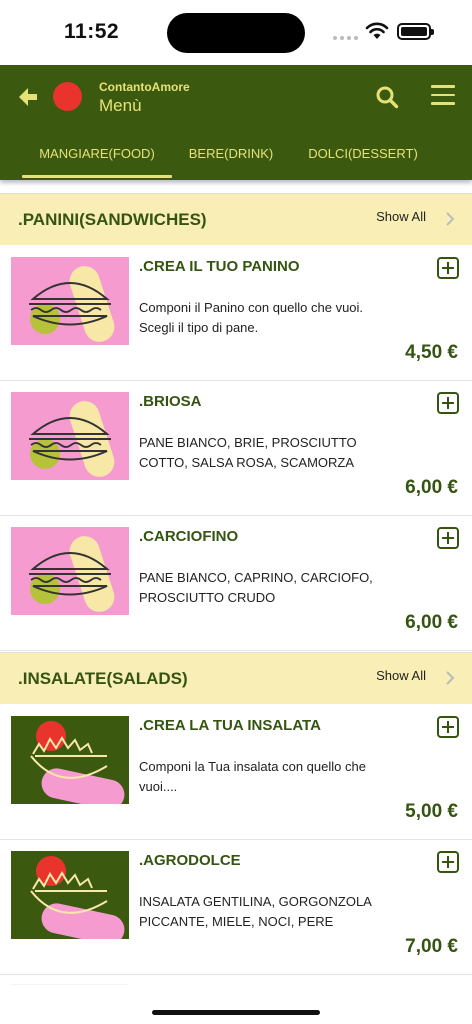 The height and width of the screenshot is (1024, 472). Describe the element at coordinates (443, 95) in the screenshot. I see `hamburger-menu-icon` at that location.